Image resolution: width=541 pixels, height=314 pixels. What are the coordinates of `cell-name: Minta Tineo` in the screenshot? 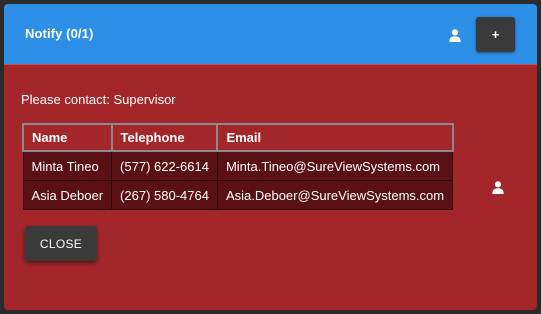 It's located at (67, 165).